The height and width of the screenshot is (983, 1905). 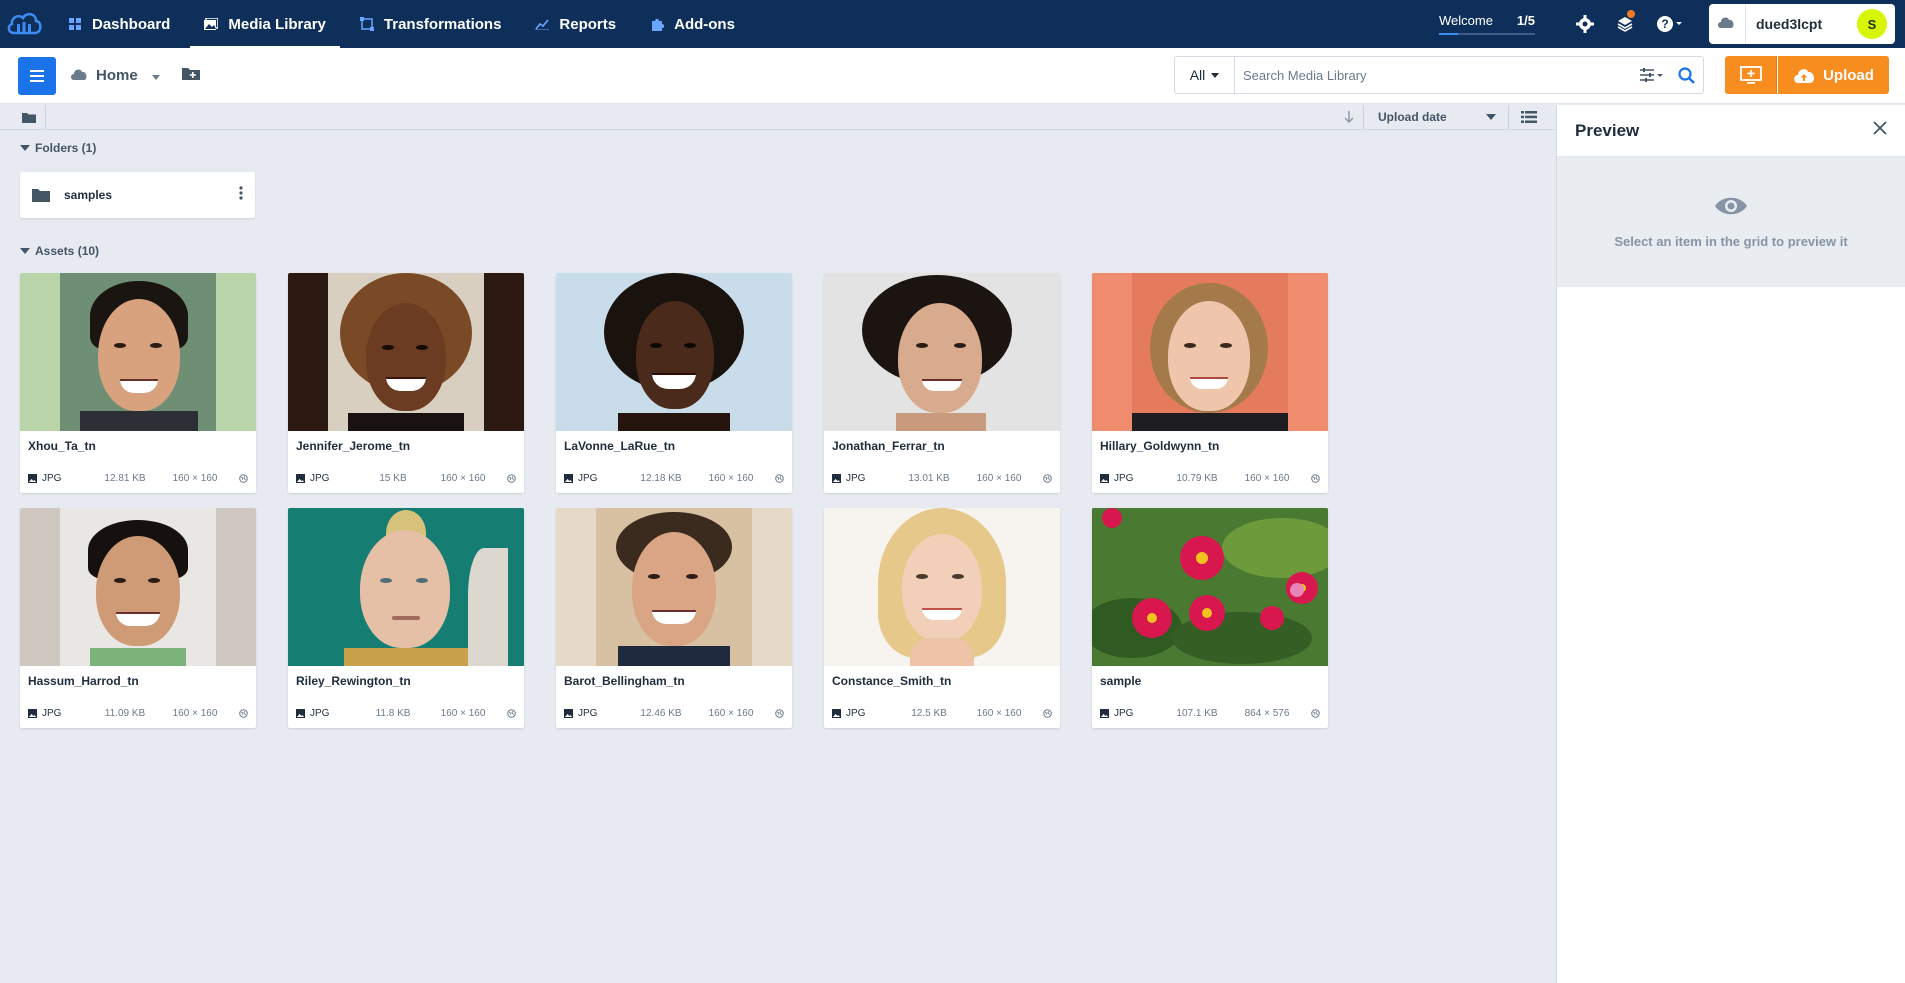 I want to click on breadcrumb-home: Home, so click(x=115, y=75).